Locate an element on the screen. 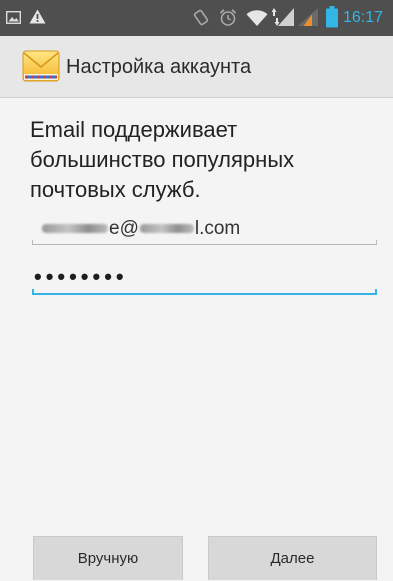  manual-setup-button: Вручную is located at coordinates (108, 558).